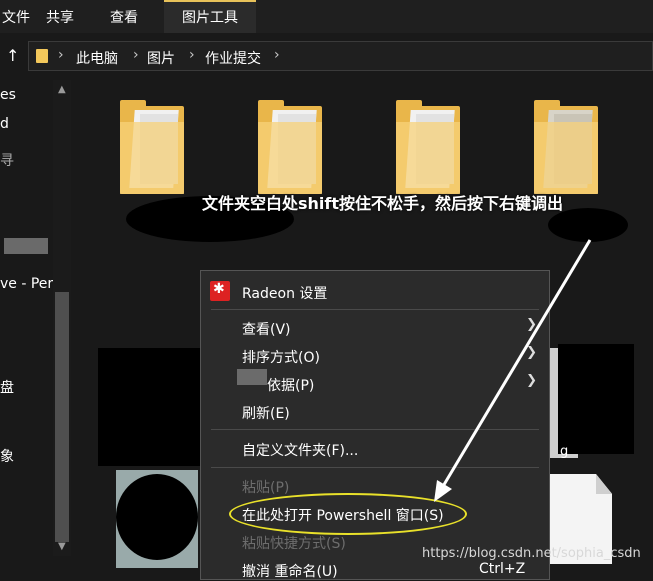  I want to click on annotation-arrow, so click(513, 370).